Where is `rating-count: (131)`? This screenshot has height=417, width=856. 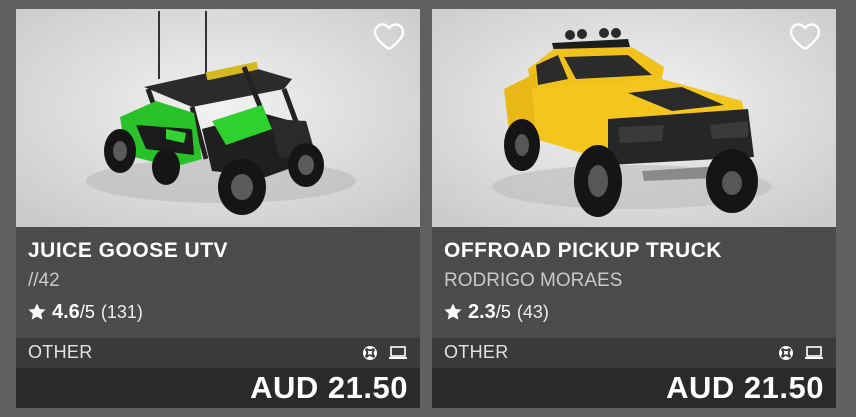 rating-count: (131) is located at coordinates (121, 311).